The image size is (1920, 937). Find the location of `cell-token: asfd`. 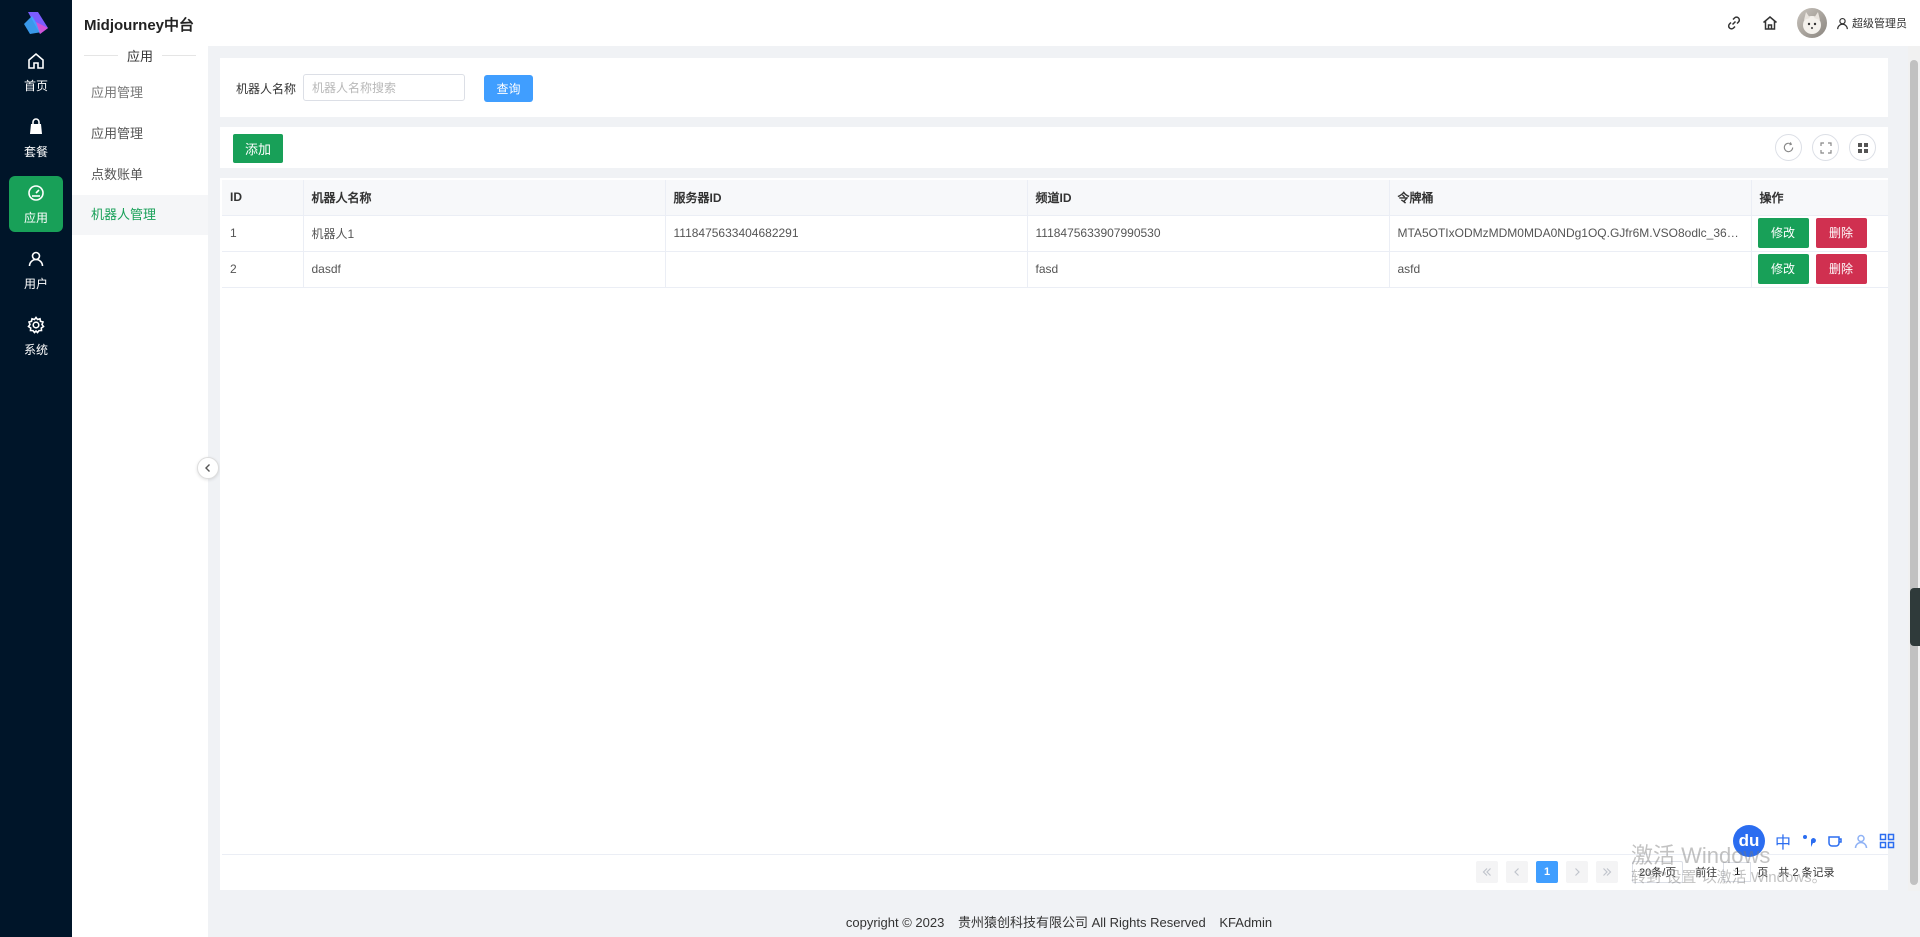

cell-token: asfd is located at coordinates (1570, 269).